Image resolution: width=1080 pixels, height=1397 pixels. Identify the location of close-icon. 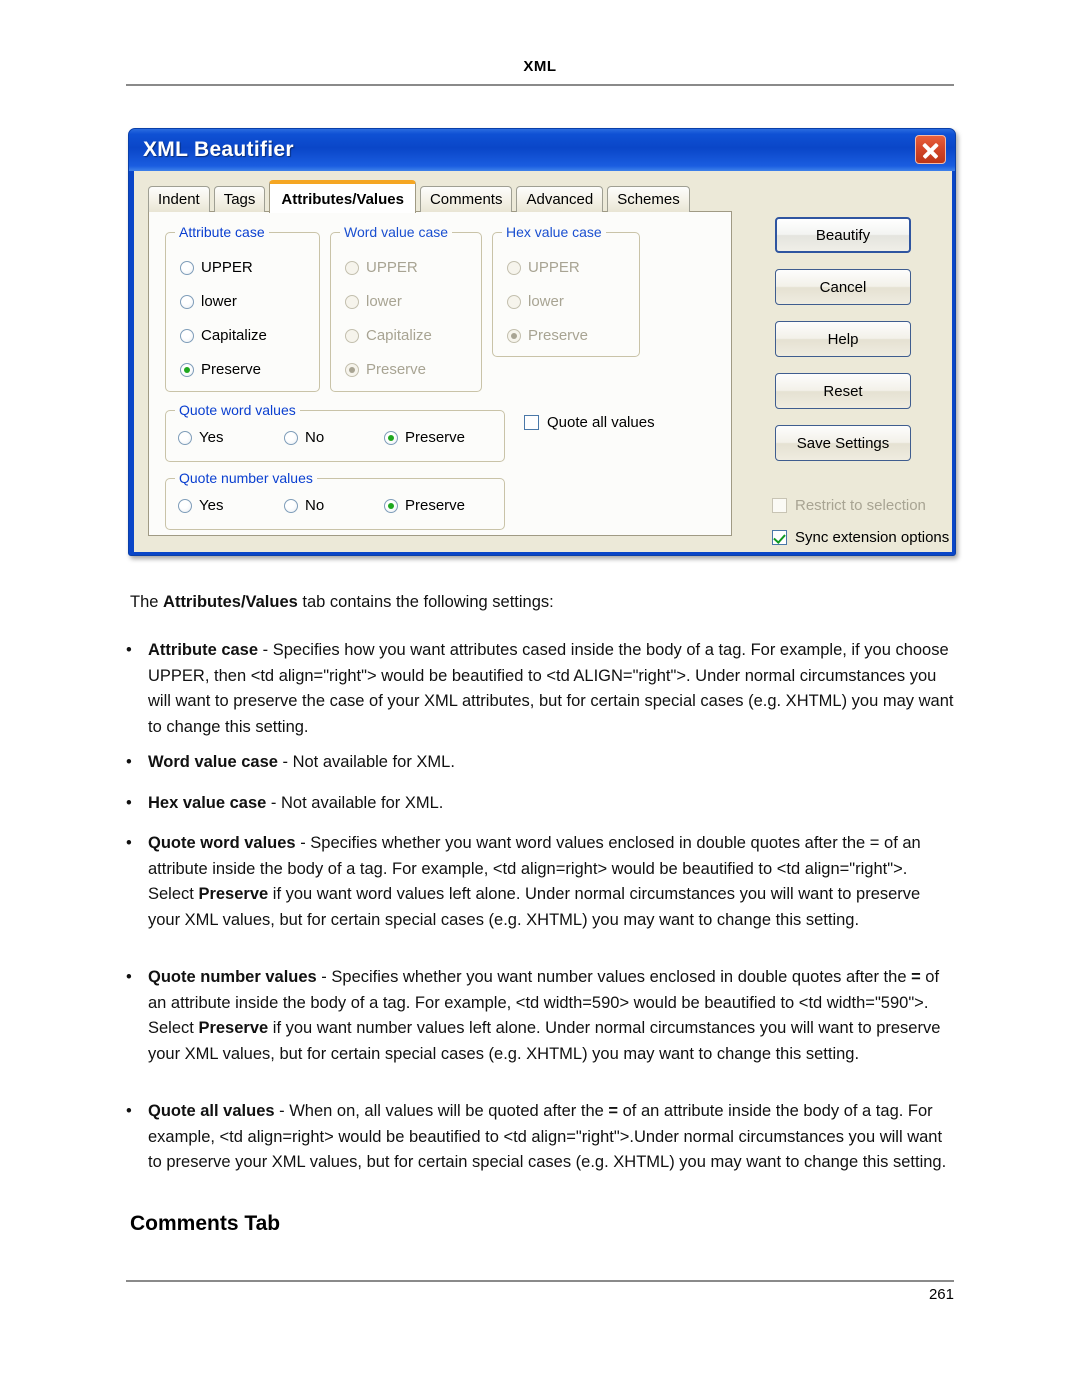
(930, 149).